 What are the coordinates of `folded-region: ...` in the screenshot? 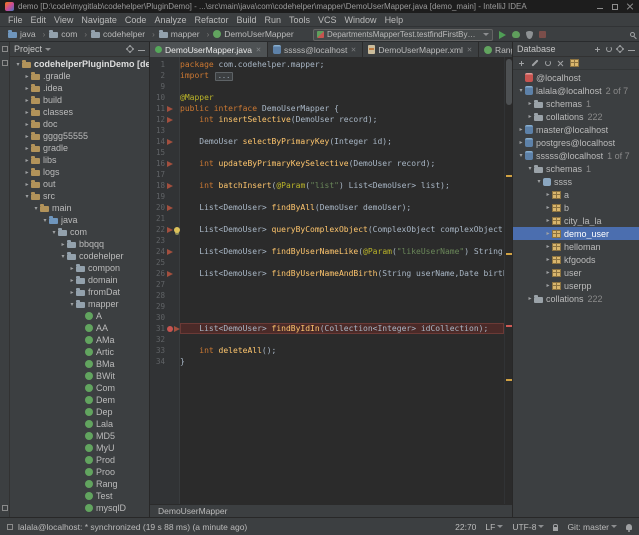 It's located at (224, 76).